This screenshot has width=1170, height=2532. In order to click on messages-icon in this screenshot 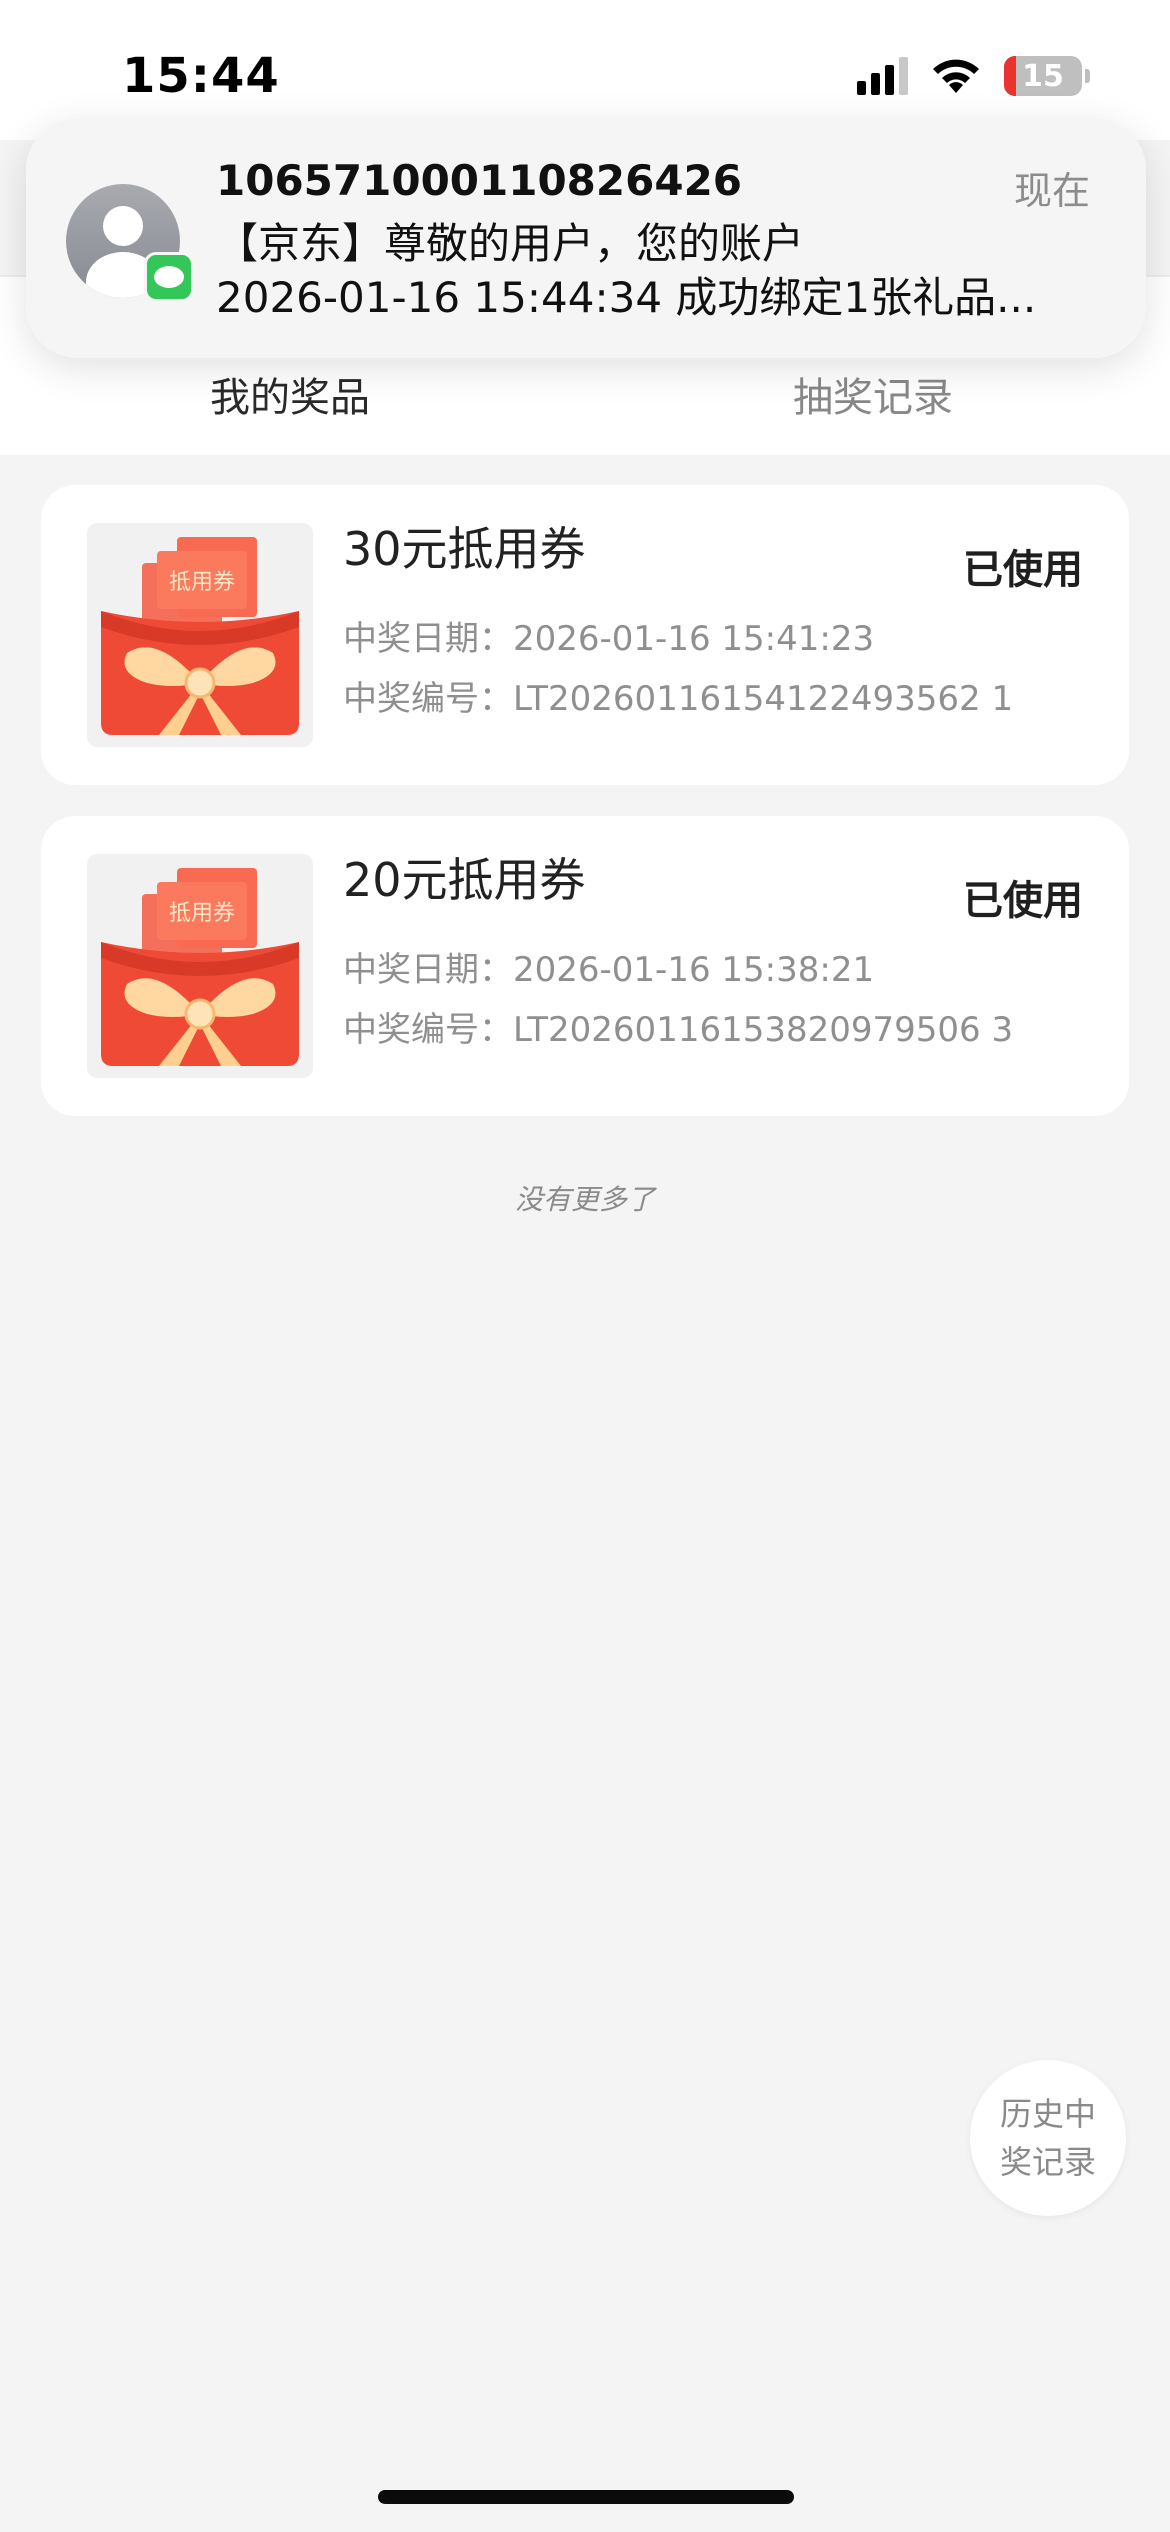, I will do `click(169, 277)`.